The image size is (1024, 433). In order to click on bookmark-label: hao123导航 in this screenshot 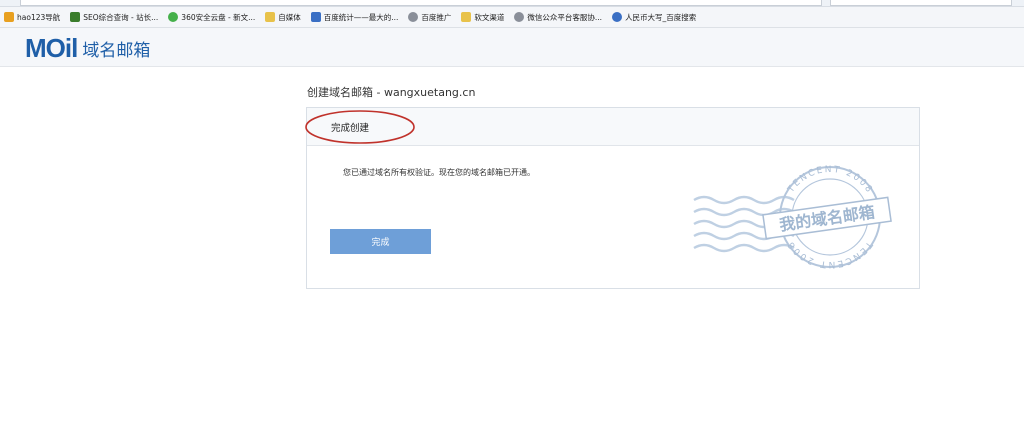, I will do `click(39, 17)`.